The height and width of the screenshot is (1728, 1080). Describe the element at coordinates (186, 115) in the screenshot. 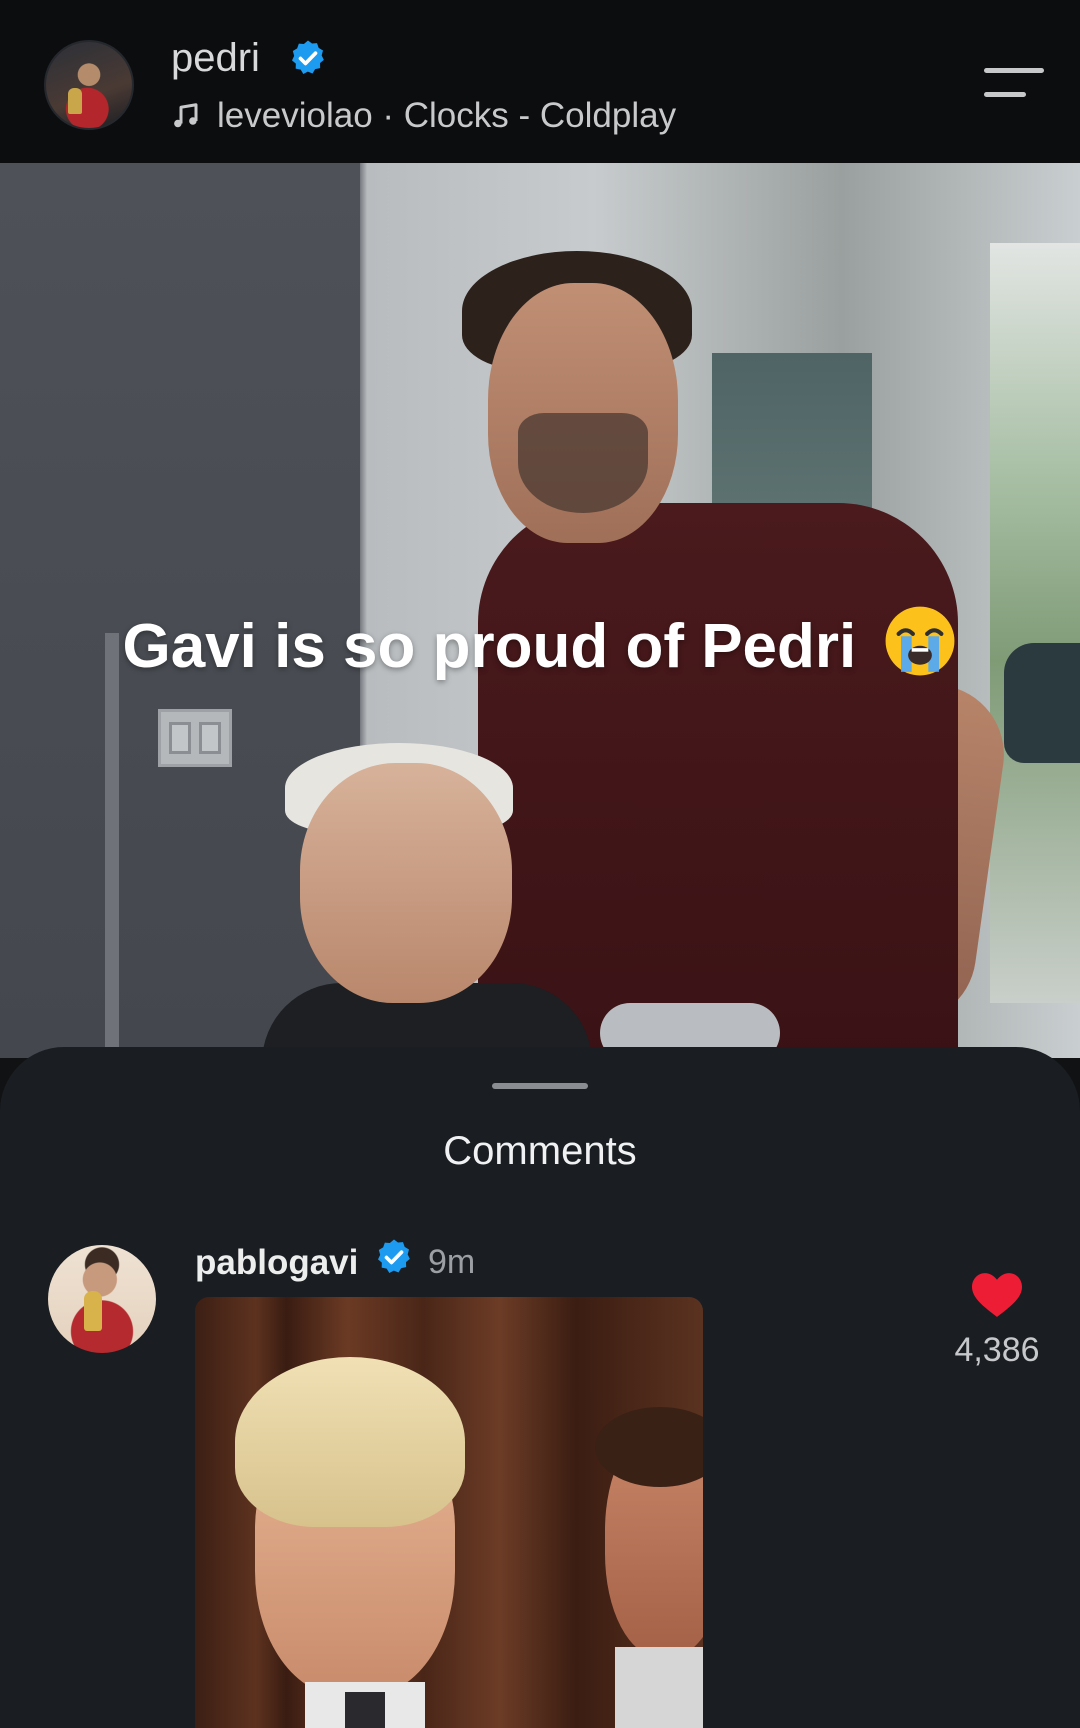

I see `music-note-icon` at that location.